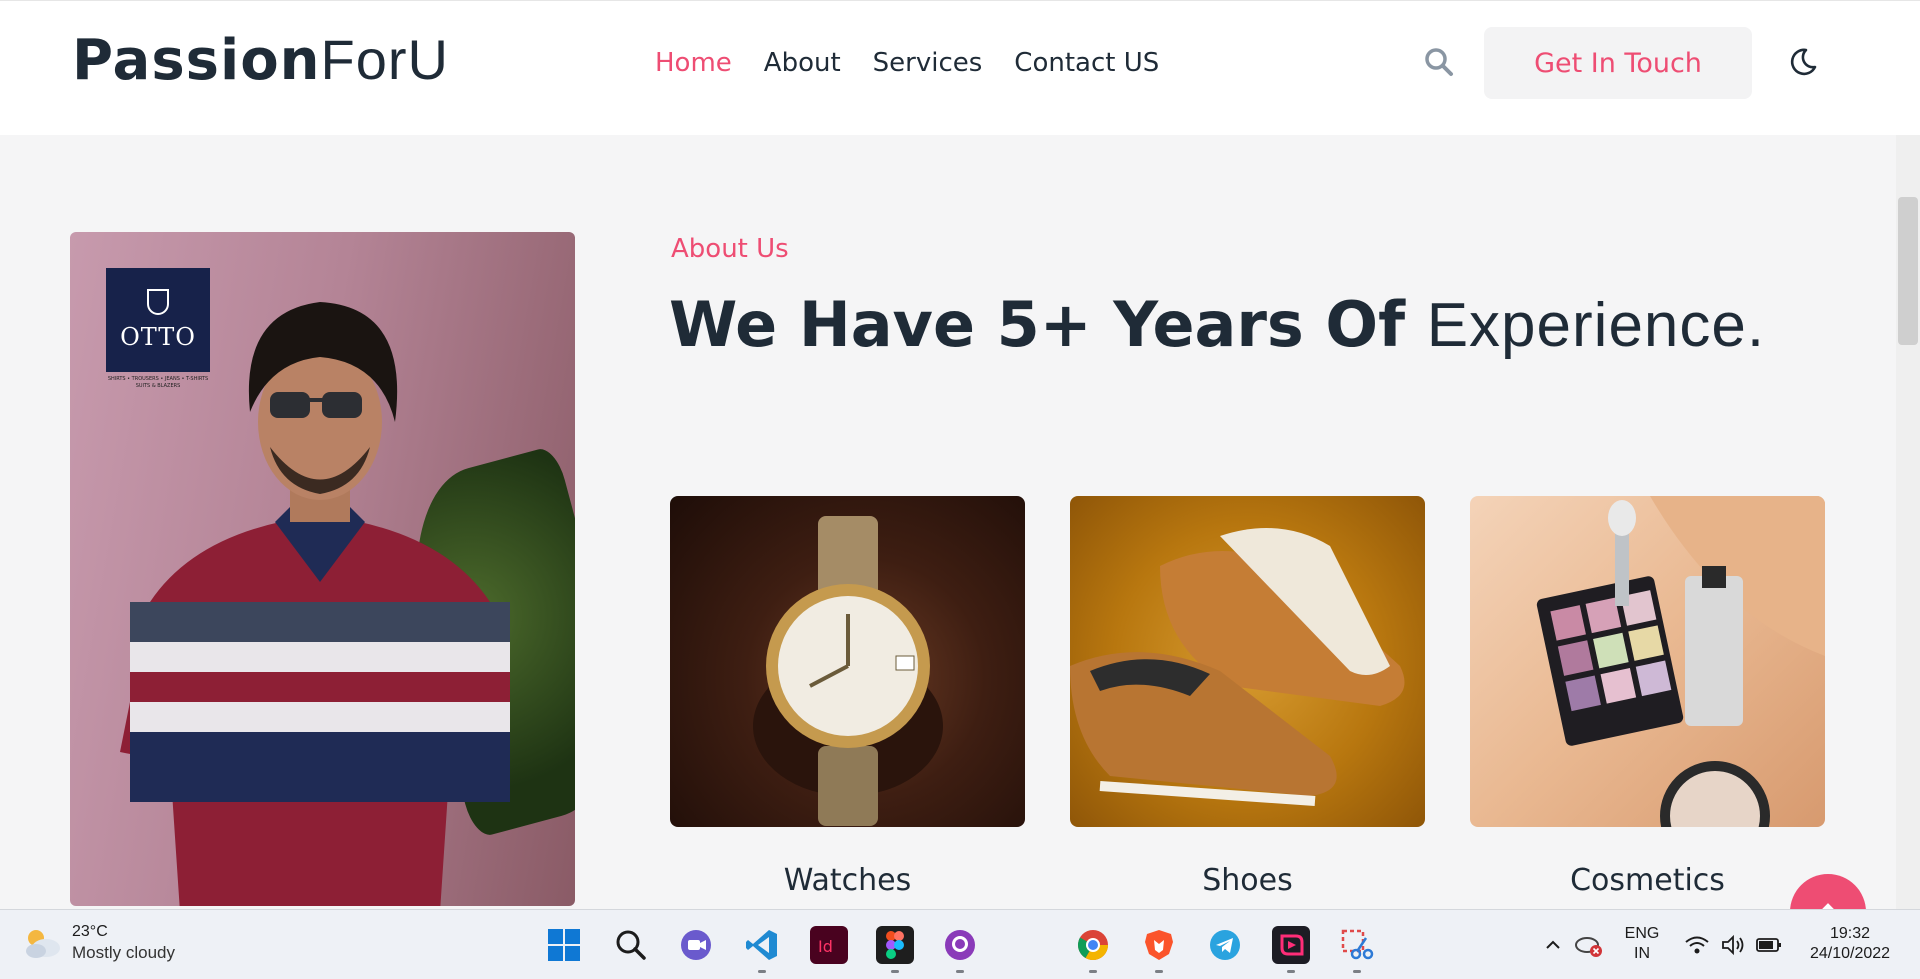  Describe the element at coordinates (123, 952) in the screenshot. I see `weather-description: Mostly cloudy` at that location.